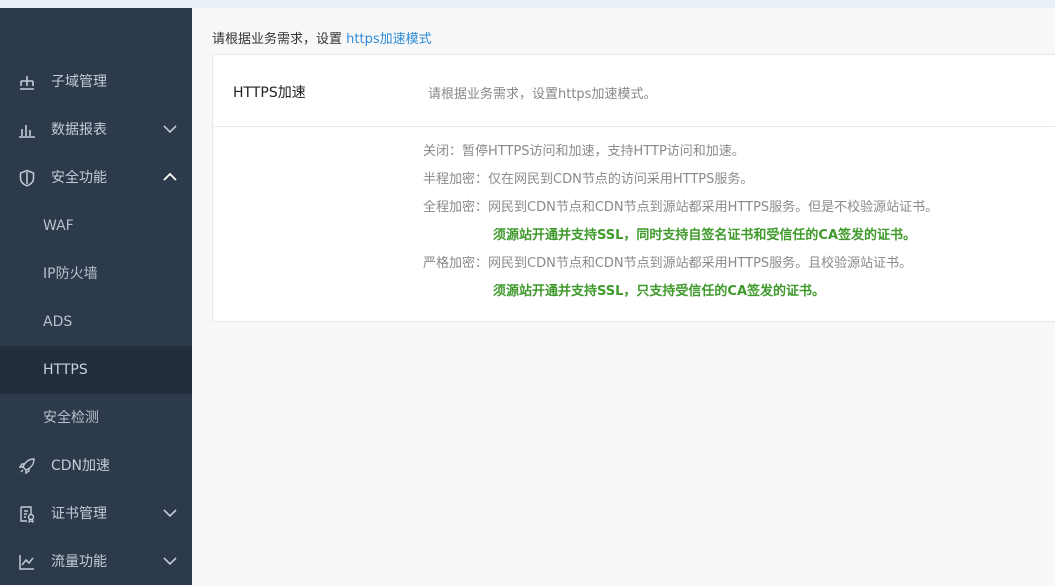 The height and width of the screenshot is (586, 1055). Describe the element at coordinates (443, 151) in the screenshot. I see `mode-key: 关闭：` at that location.